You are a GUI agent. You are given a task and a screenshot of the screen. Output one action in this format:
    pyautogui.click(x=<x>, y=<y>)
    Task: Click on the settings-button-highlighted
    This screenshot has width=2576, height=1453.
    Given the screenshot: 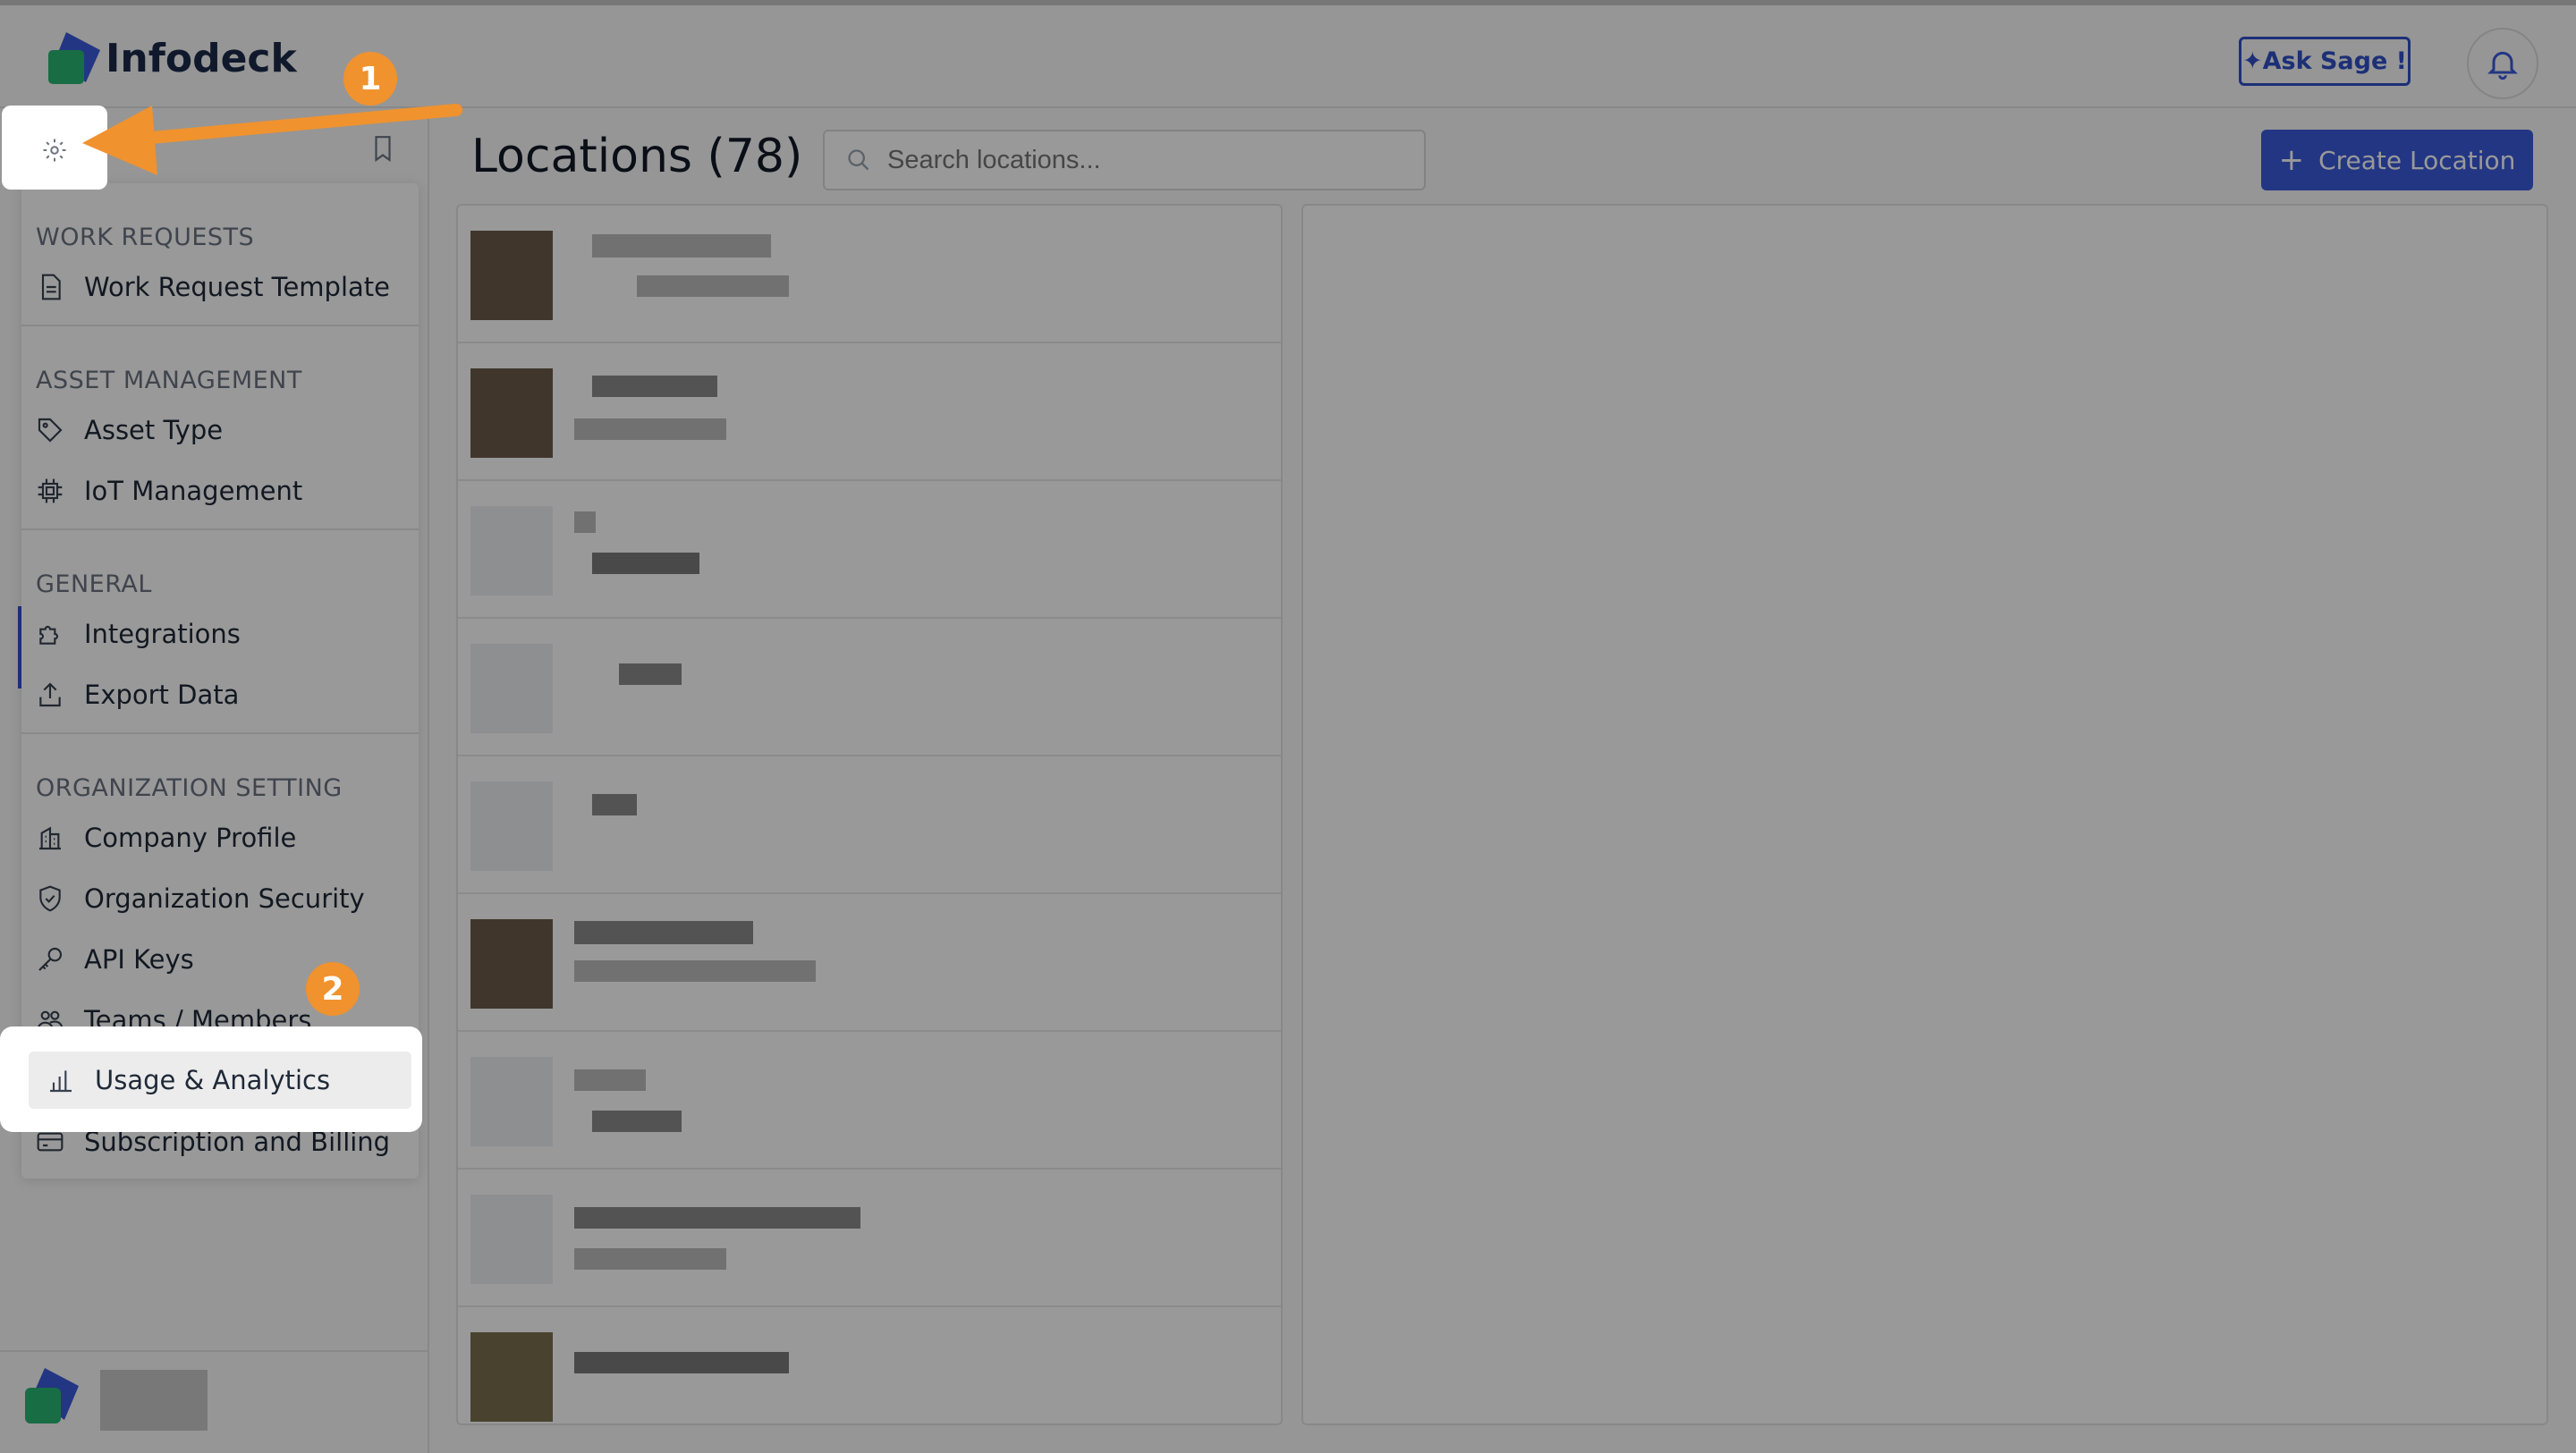 What is the action you would take?
    pyautogui.click(x=55, y=150)
    